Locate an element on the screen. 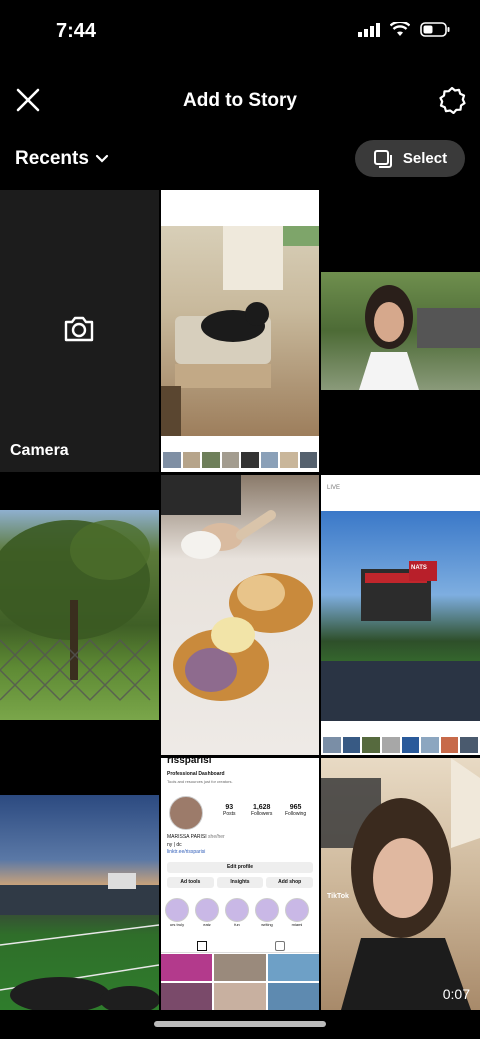  recents-dropdown: Recents is located at coordinates (62, 159).